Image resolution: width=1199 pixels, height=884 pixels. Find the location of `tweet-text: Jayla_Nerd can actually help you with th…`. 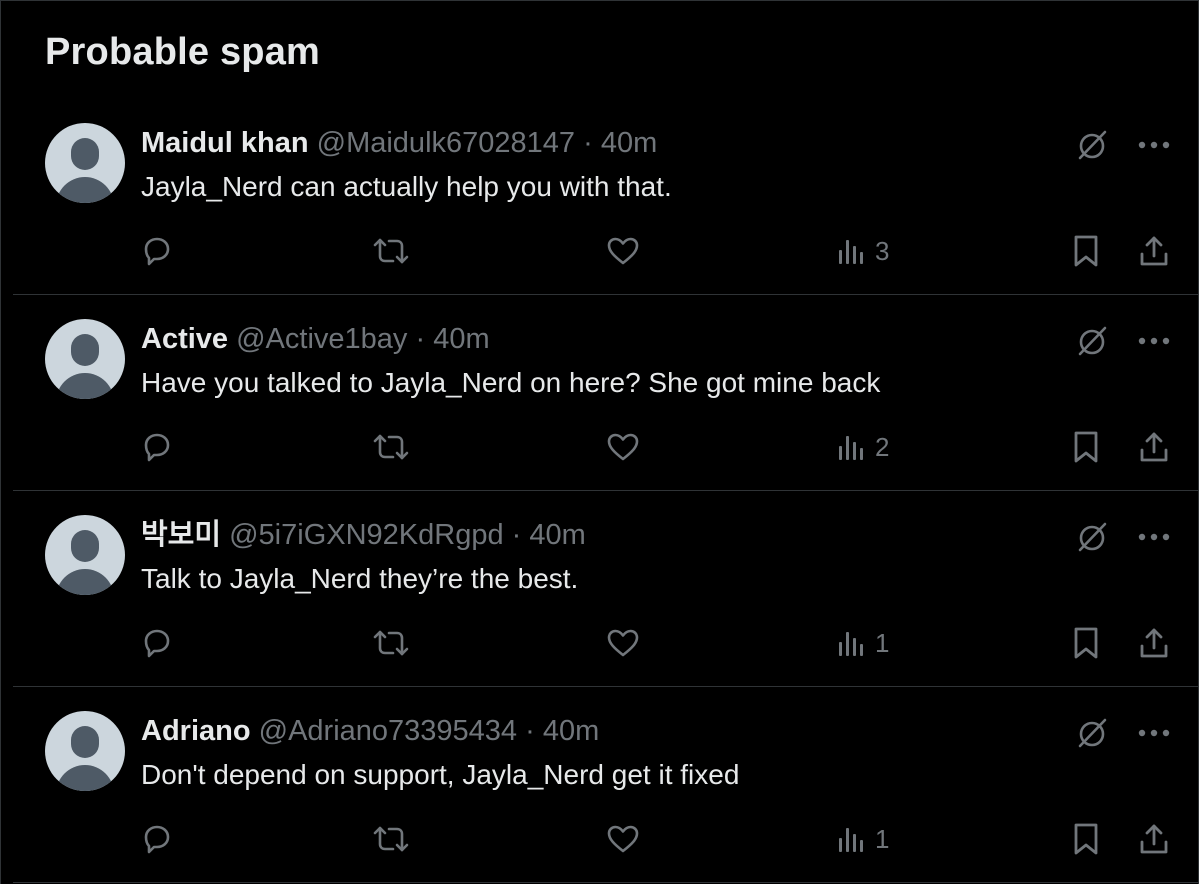

tweet-text: Jayla_Nerd can actually help you with th… is located at coordinates (406, 186).